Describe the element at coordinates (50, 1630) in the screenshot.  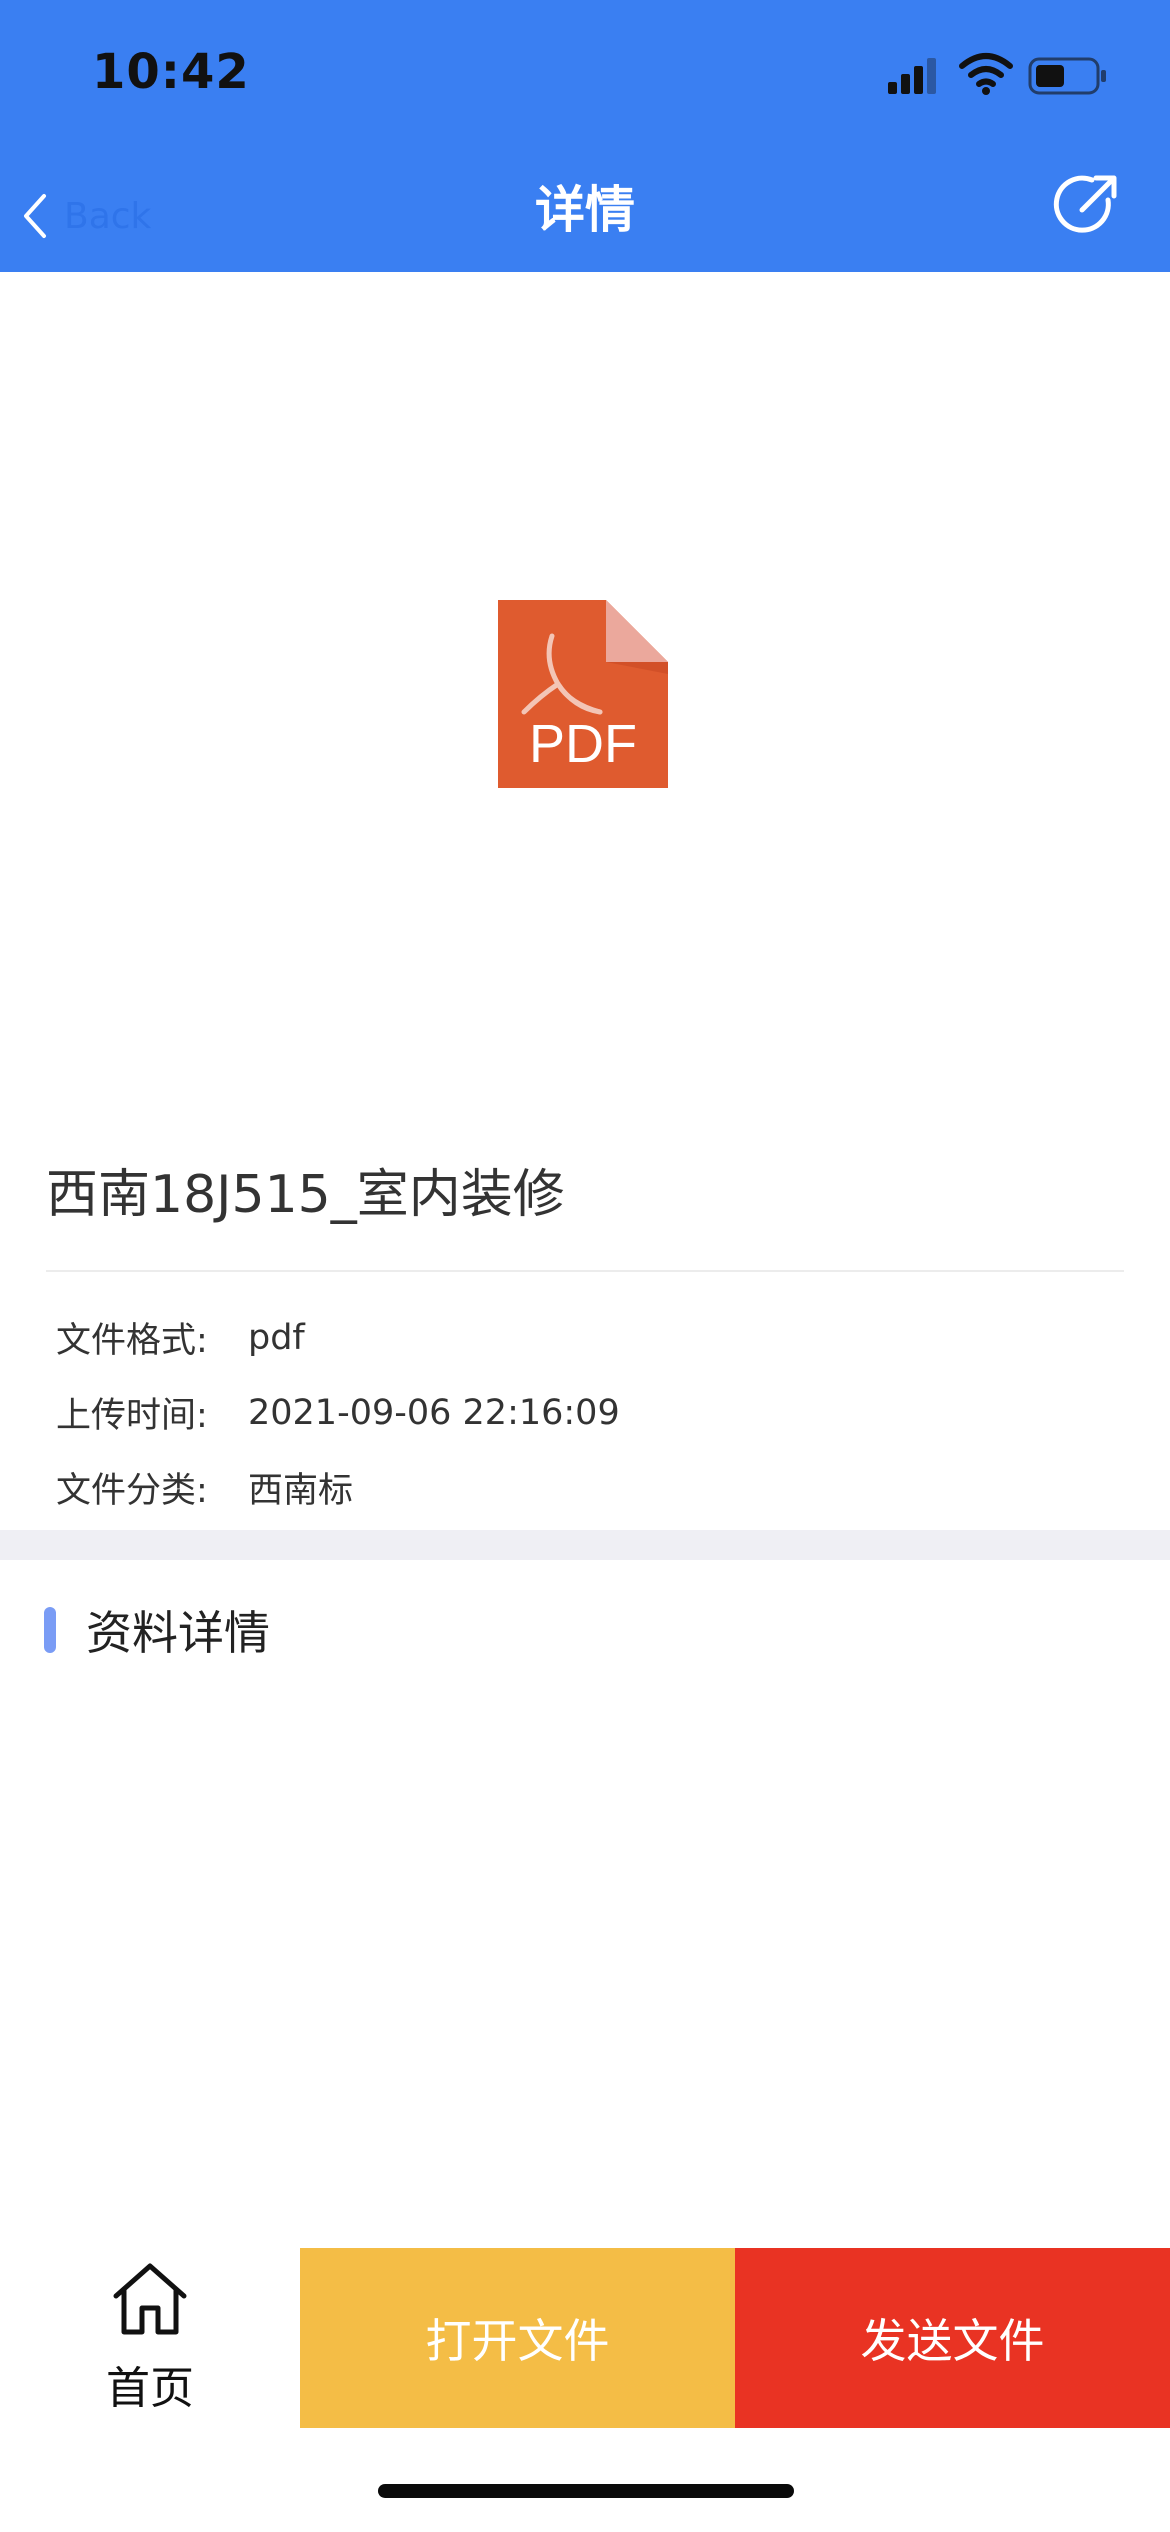
I see `section-accent-bar` at that location.